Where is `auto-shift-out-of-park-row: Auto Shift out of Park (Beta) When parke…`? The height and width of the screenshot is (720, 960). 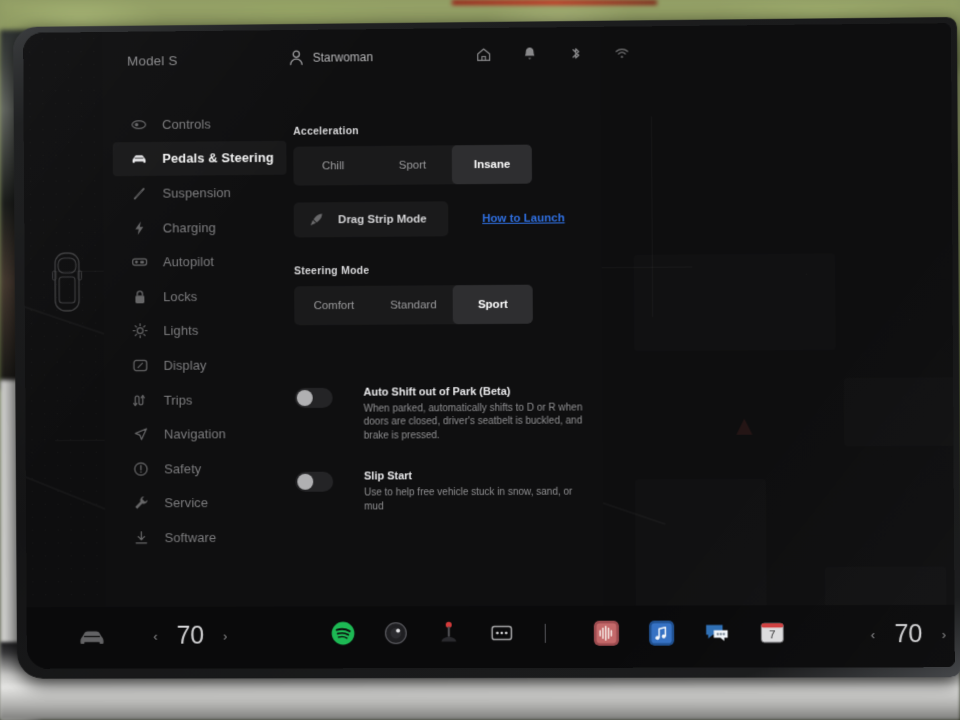 auto-shift-out-of-park-row: Auto Shift out of Park (Beta) When parke… is located at coordinates (444, 414).